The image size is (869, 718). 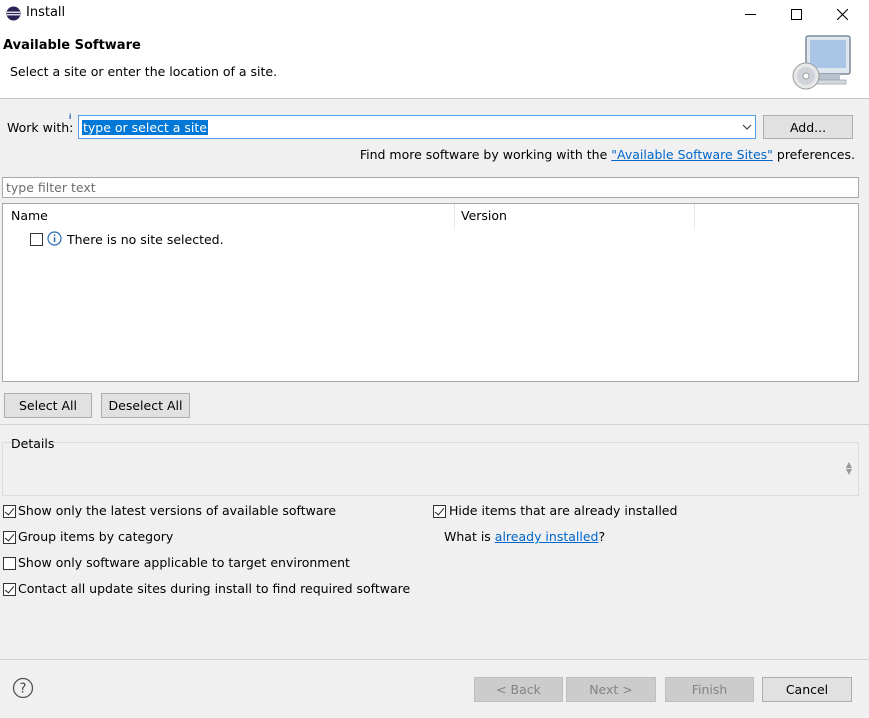 I want to click on details-label: Details, so click(x=33, y=443).